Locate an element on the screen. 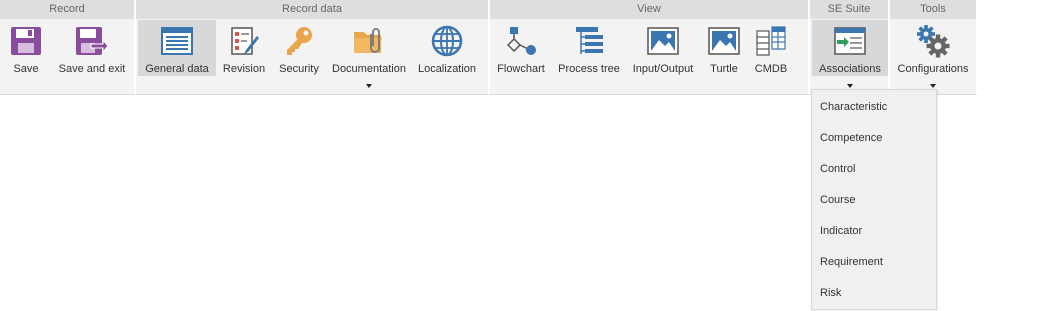 This screenshot has width=1038, height=311. revision-label: Revision is located at coordinates (244, 69).